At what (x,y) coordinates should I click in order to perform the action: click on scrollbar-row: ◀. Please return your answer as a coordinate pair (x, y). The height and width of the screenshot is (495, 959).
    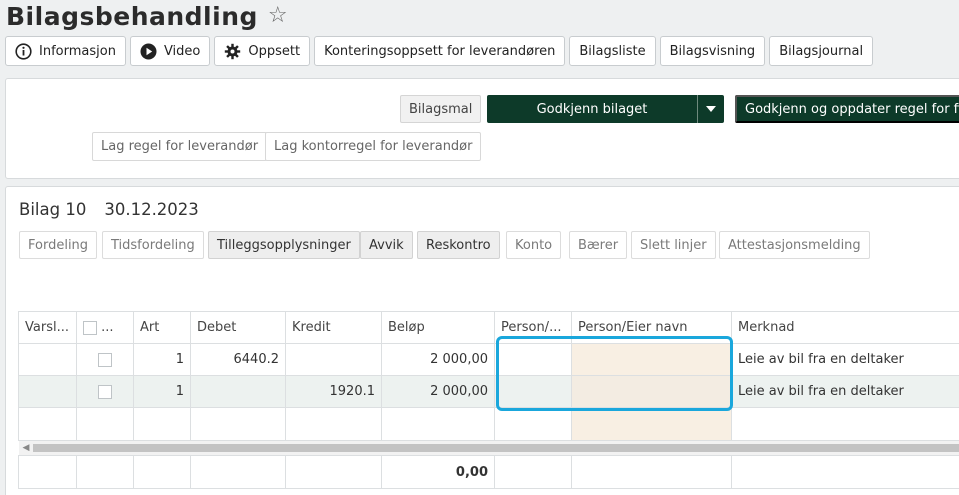
    Looking at the image, I should click on (488, 448).